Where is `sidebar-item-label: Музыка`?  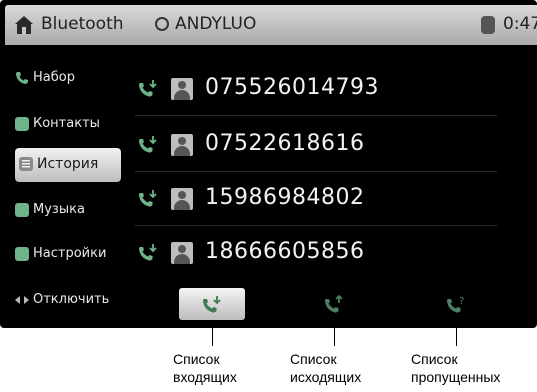
sidebar-item-label: Музыка is located at coordinates (59, 209).